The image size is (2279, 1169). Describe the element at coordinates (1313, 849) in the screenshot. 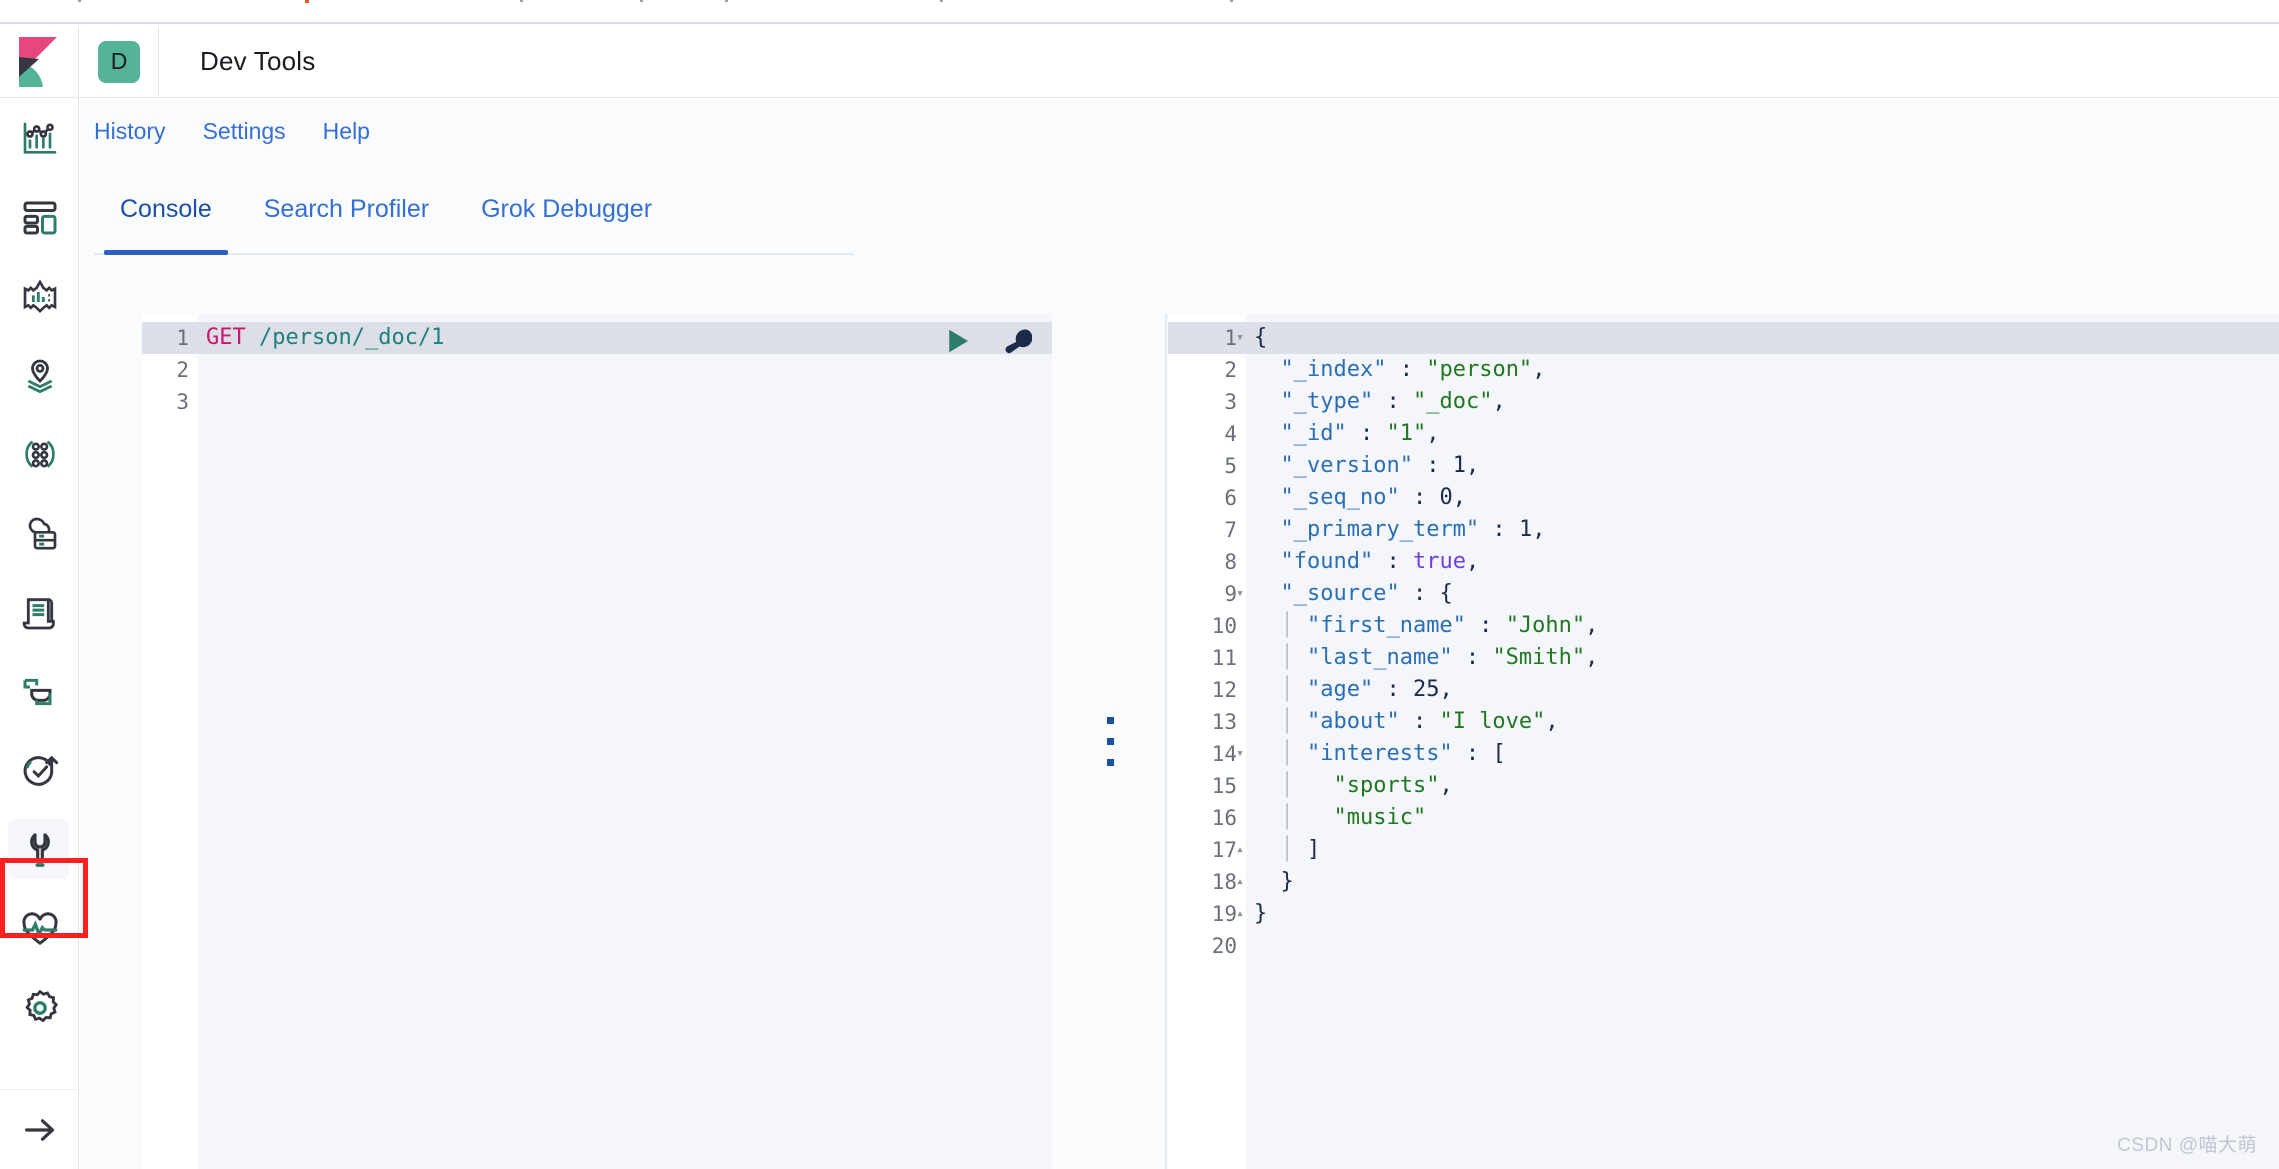

I see `code-token: ]` at that location.